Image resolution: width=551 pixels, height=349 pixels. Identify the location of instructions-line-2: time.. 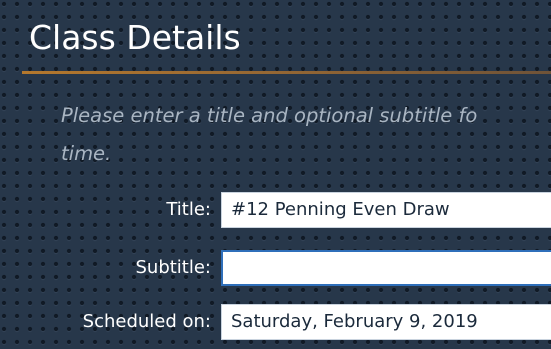
(86, 153).